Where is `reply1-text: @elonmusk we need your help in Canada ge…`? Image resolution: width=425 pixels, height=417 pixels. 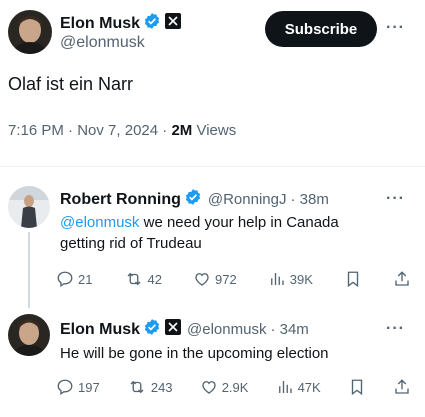 reply1-text: @elonmusk we need your help in Canada ge… is located at coordinates (199, 233).